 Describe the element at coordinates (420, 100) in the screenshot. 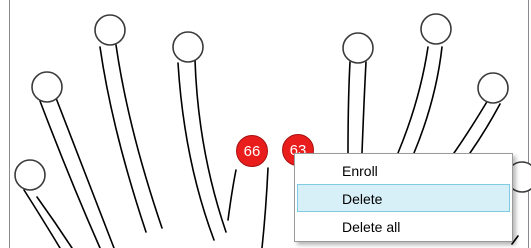

I see `right-middle-finger-outline` at that location.